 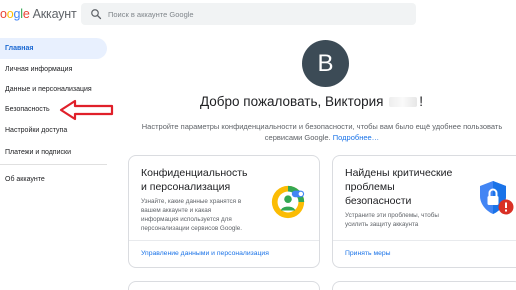 What do you see at coordinates (96, 14) in the screenshot?
I see `search-icon` at bounding box center [96, 14].